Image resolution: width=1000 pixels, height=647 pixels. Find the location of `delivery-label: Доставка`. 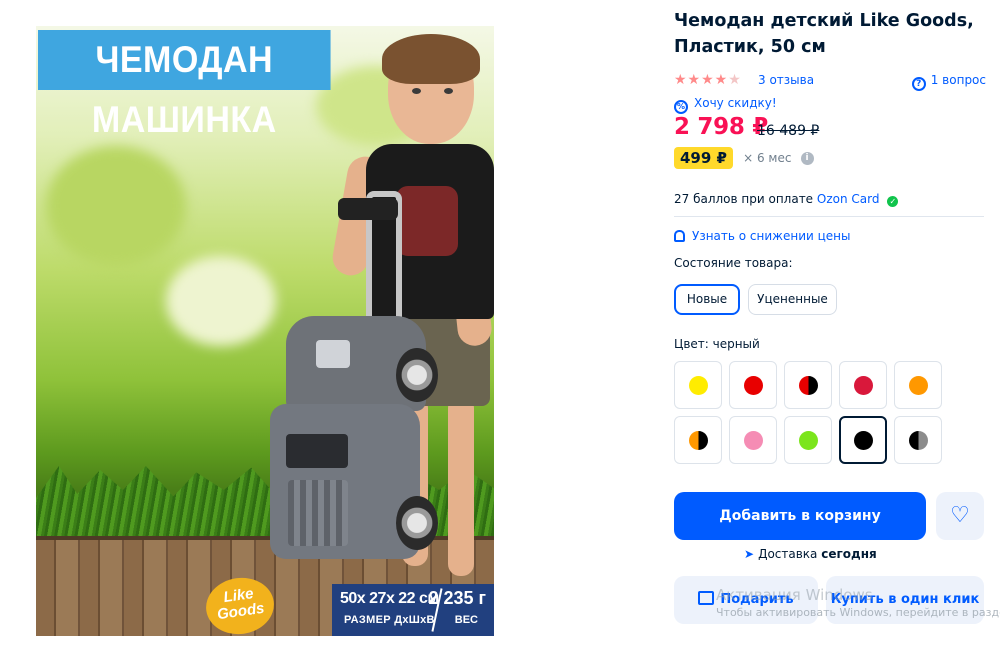

delivery-label: Доставка is located at coordinates (788, 554).